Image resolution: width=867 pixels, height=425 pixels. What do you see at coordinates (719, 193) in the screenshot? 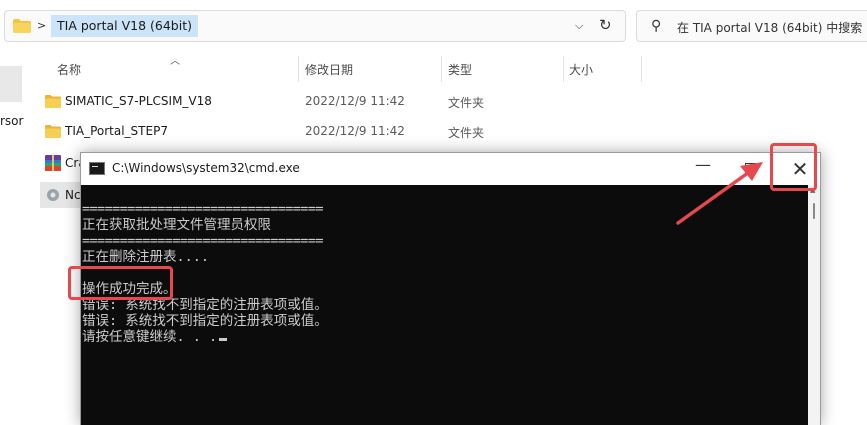
I see `annotation-arrow-icon` at bounding box center [719, 193].